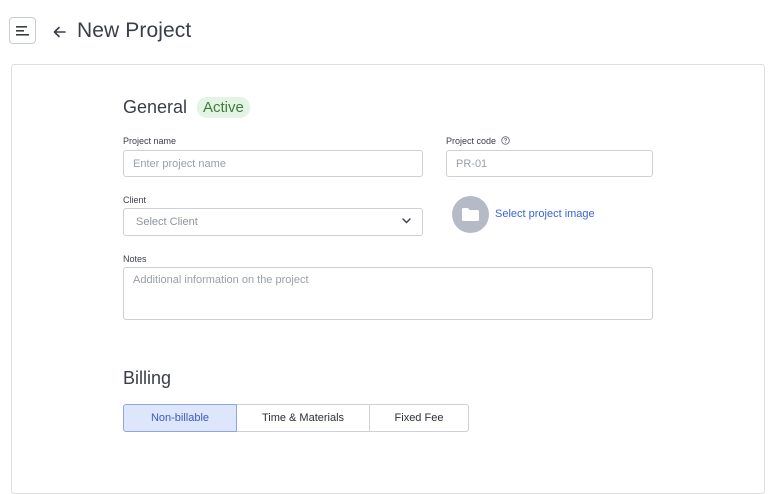  What do you see at coordinates (545, 214) in the screenshot?
I see `select-project-image-link: Select project image` at bounding box center [545, 214].